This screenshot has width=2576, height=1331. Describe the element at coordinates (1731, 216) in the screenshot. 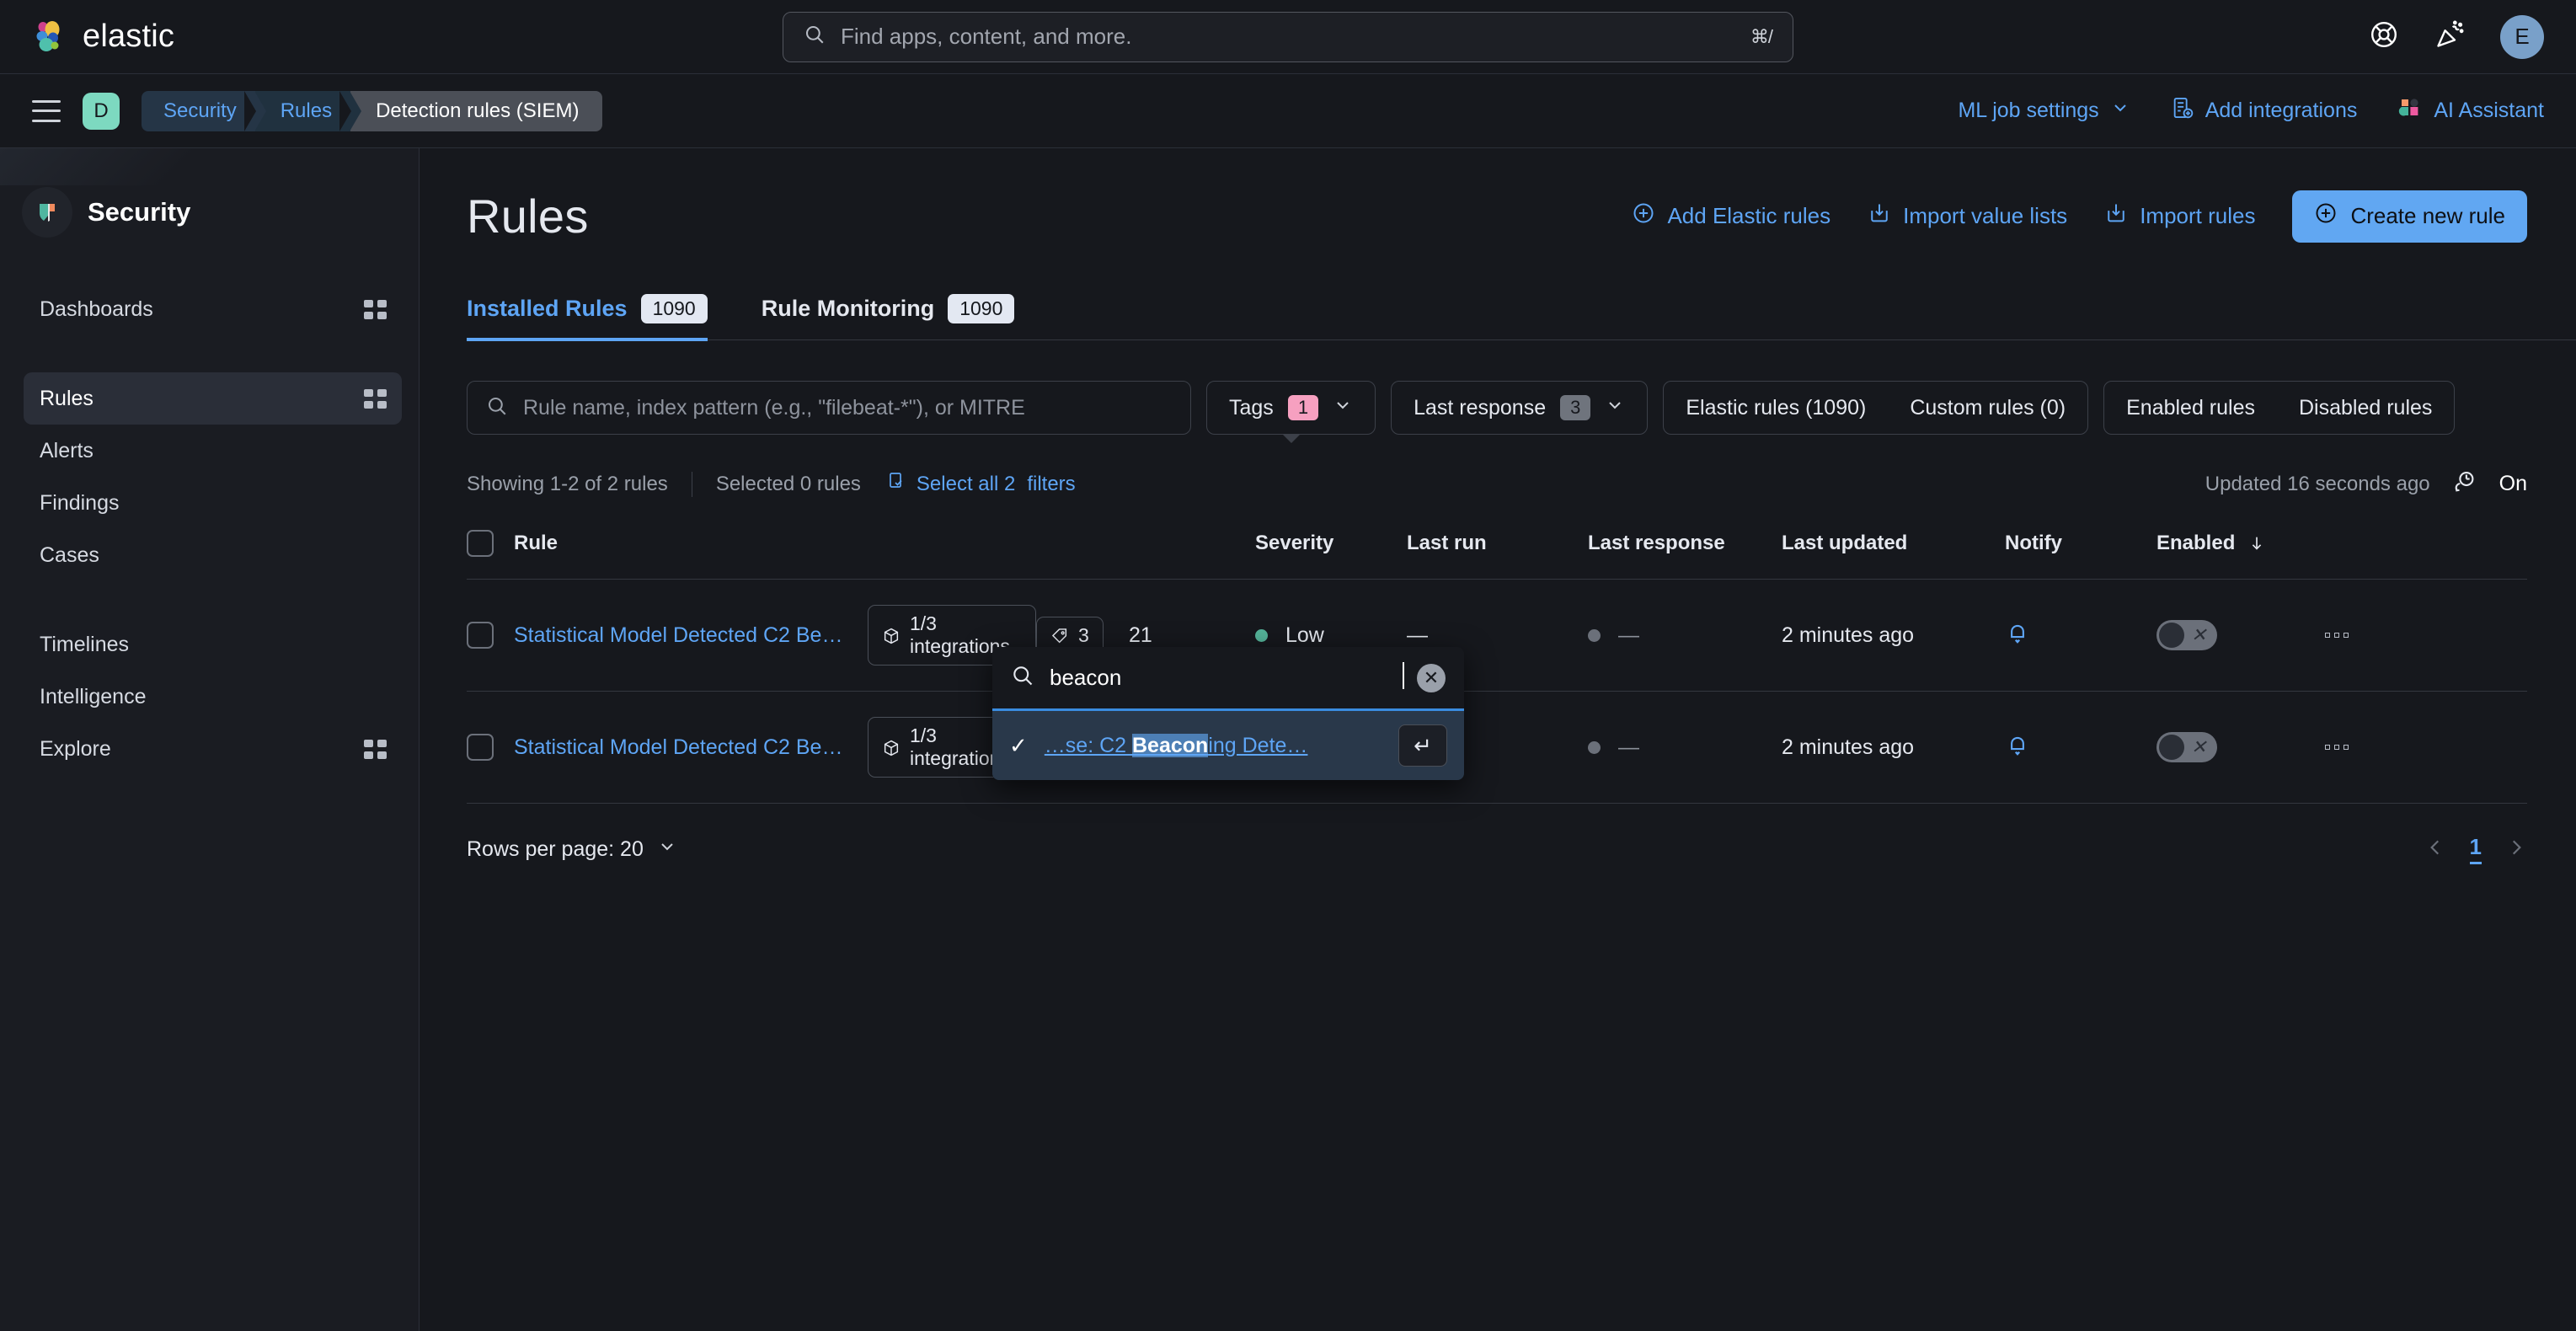

I see `add-elastic-rules-button: Add Elastic rules` at that location.